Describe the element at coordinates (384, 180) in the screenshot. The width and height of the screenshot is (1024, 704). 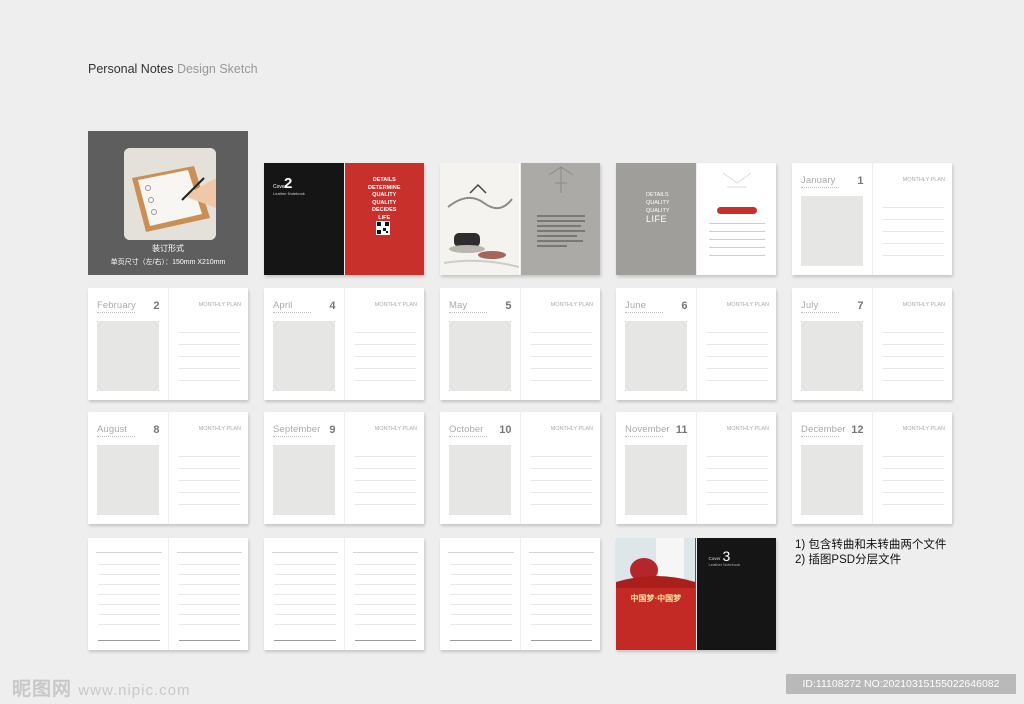
I see `slogan-line: DETAILS` at that location.